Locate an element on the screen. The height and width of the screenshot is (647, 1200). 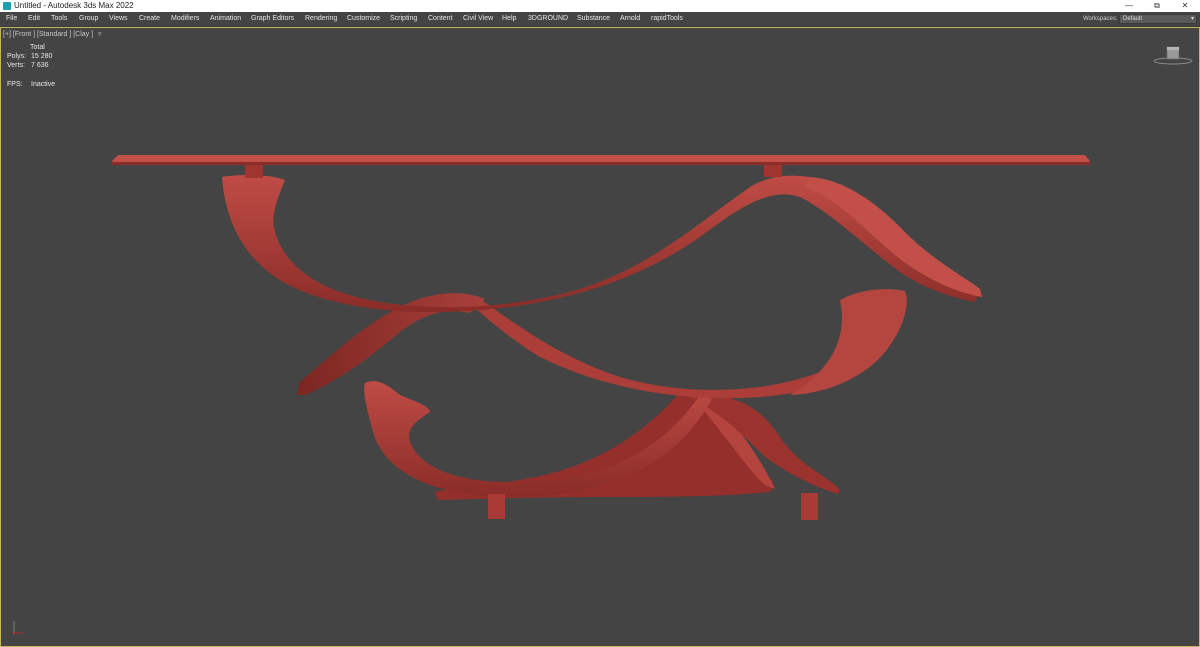
menu-edit: Edit is located at coordinates (34, 19).